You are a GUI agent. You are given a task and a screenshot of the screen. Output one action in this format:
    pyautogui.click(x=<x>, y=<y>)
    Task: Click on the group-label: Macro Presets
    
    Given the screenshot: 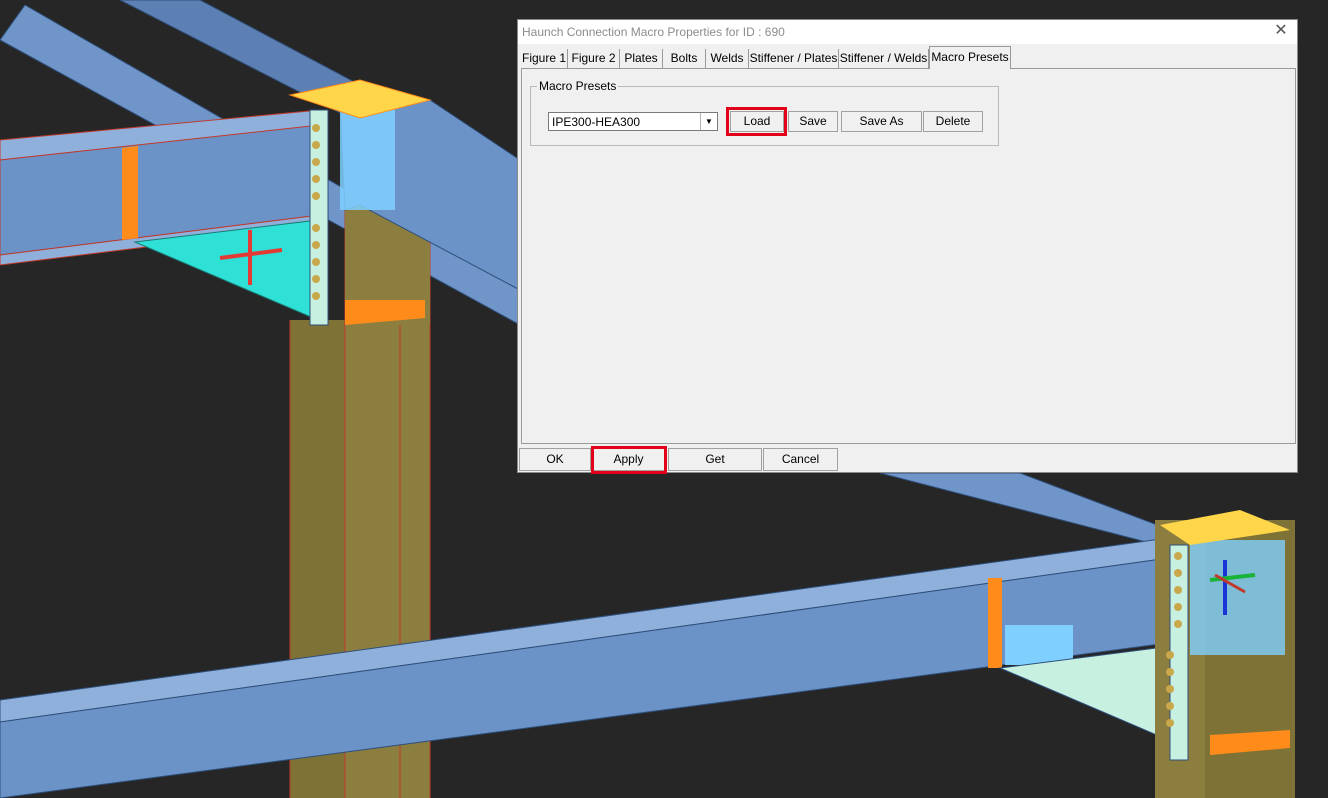 What is the action you would take?
    pyautogui.click(x=578, y=86)
    